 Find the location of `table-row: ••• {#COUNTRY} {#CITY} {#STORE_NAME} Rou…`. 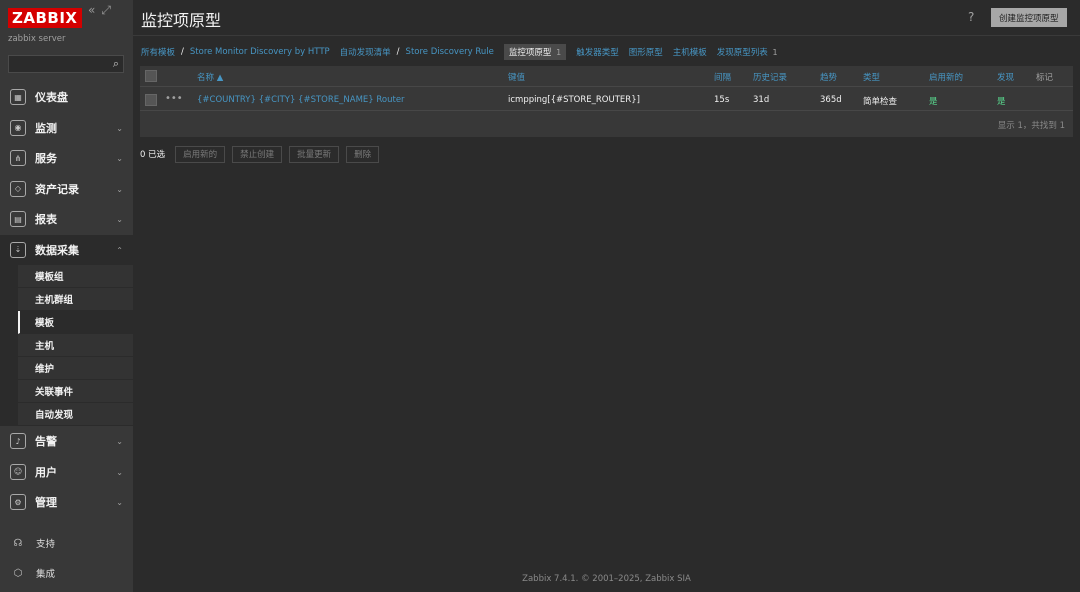

table-row: ••• {#COUNTRY} {#CITY} {#STORE_NAME} Rou… is located at coordinates (606, 100).